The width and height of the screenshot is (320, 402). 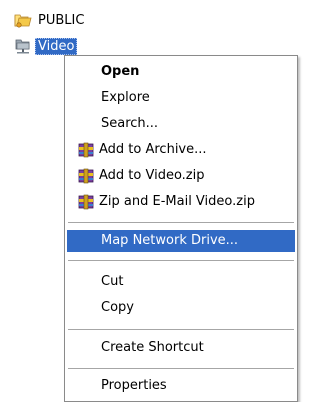 What do you see at coordinates (152, 347) in the screenshot?
I see `menu-item-label: Create Shortcut` at bounding box center [152, 347].